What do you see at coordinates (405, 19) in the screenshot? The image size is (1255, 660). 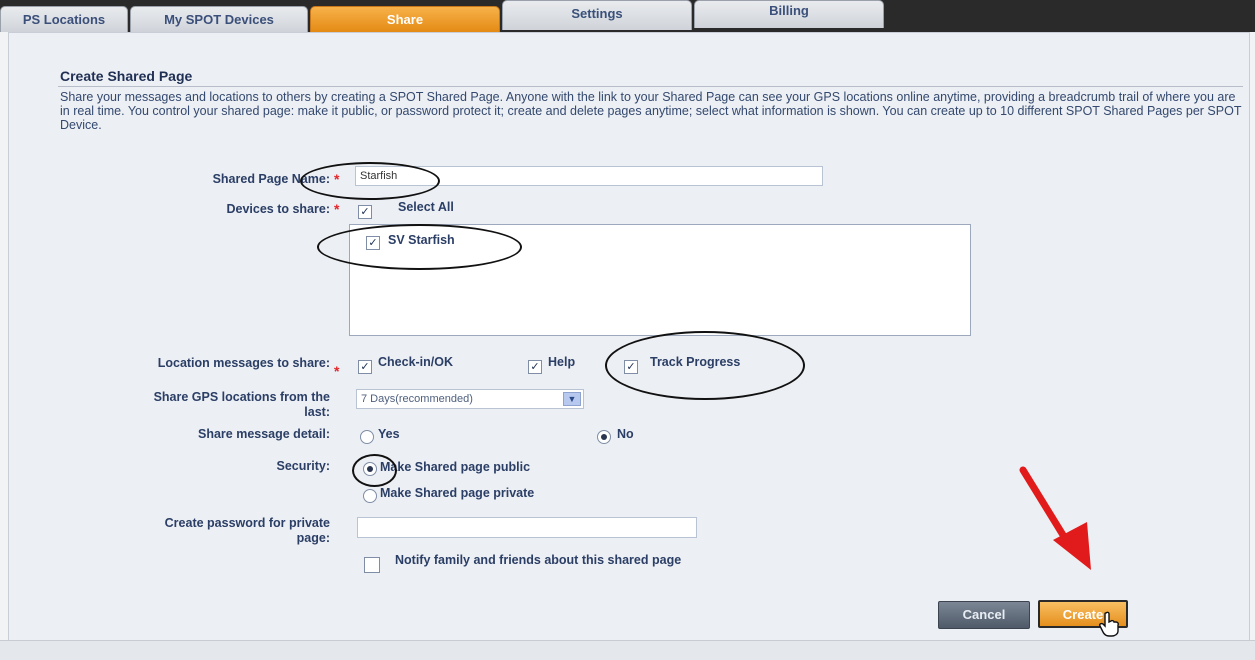 I see `tab-share: Share` at bounding box center [405, 19].